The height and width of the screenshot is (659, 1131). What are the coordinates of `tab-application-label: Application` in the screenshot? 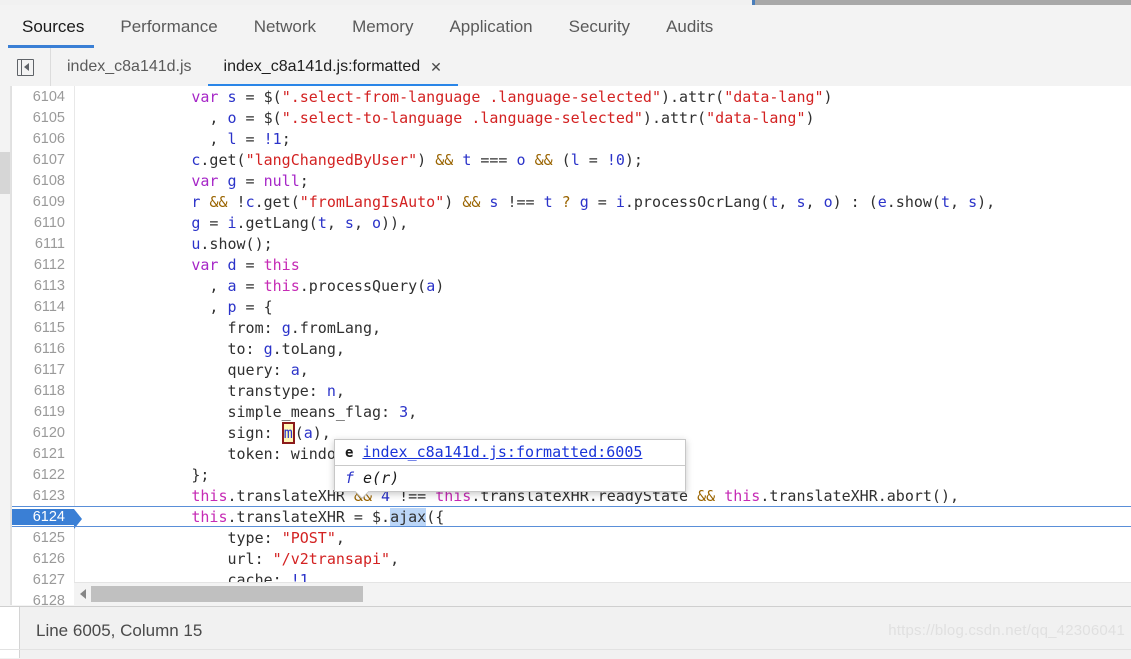 It's located at (491, 26).